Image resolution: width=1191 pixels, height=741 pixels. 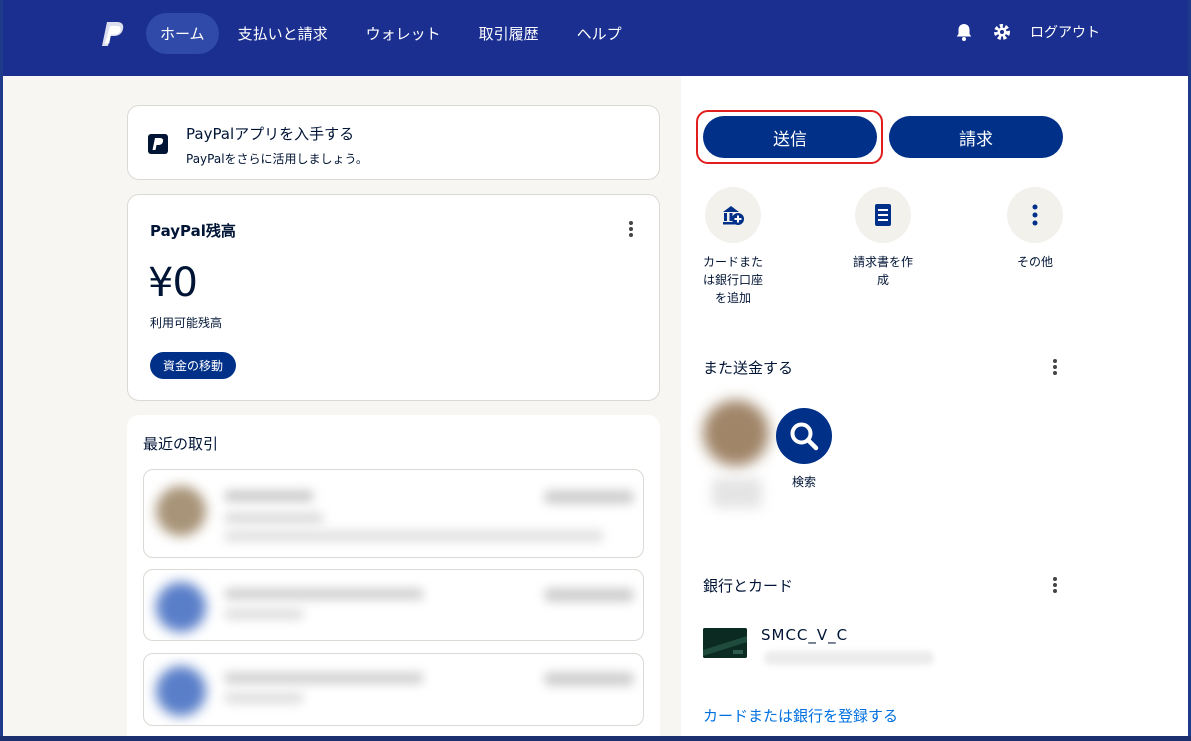 What do you see at coordinates (789, 137) in the screenshot?
I see `send-button-highlight` at bounding box center [789, 137].